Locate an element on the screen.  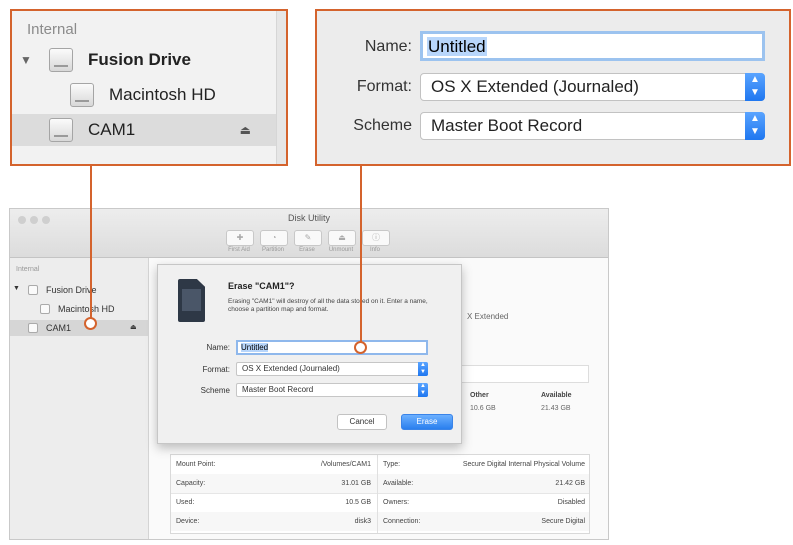
info-value: Secure Digital Internal Physical Volume is located at coordinates (523, 464).